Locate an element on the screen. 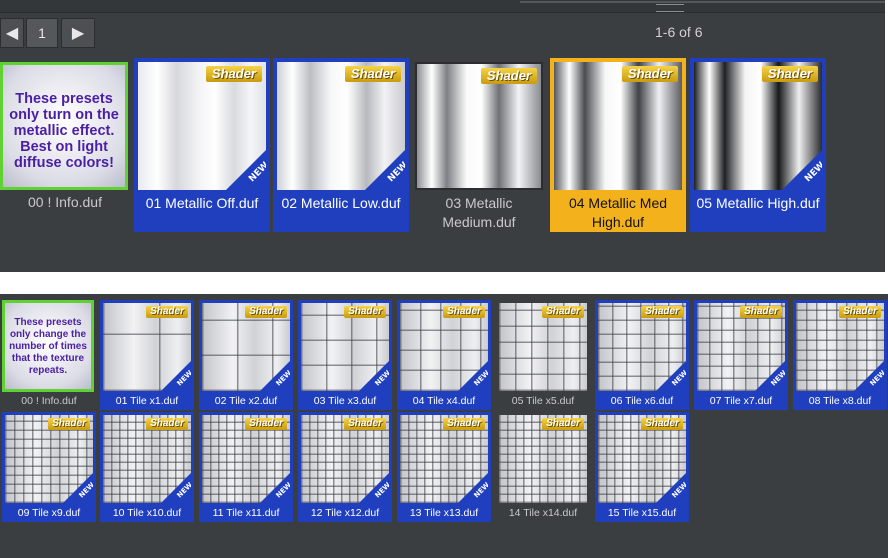 Image resolution: width=888 pixels, height=558 pixels. arrow-right-icon: ▶ is located at coordinates (78, 33).